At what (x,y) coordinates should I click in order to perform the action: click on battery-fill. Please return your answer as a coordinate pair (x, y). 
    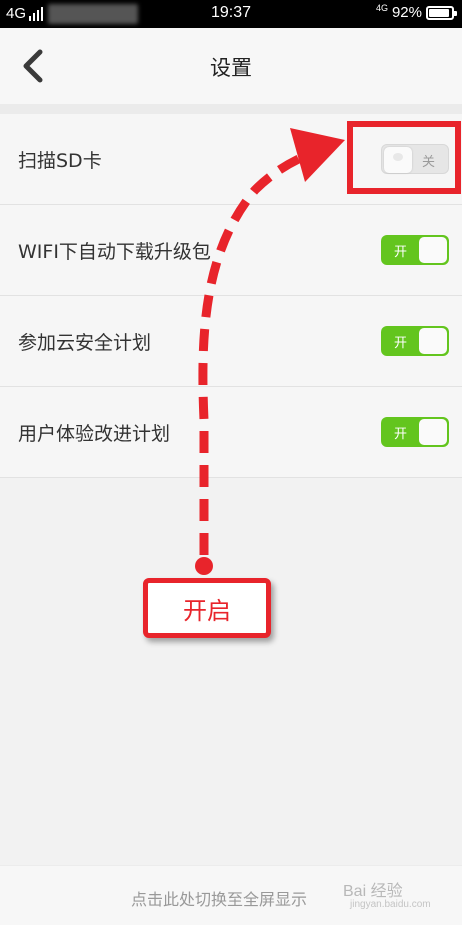
    Looking at the image, I should click on (439, 12).